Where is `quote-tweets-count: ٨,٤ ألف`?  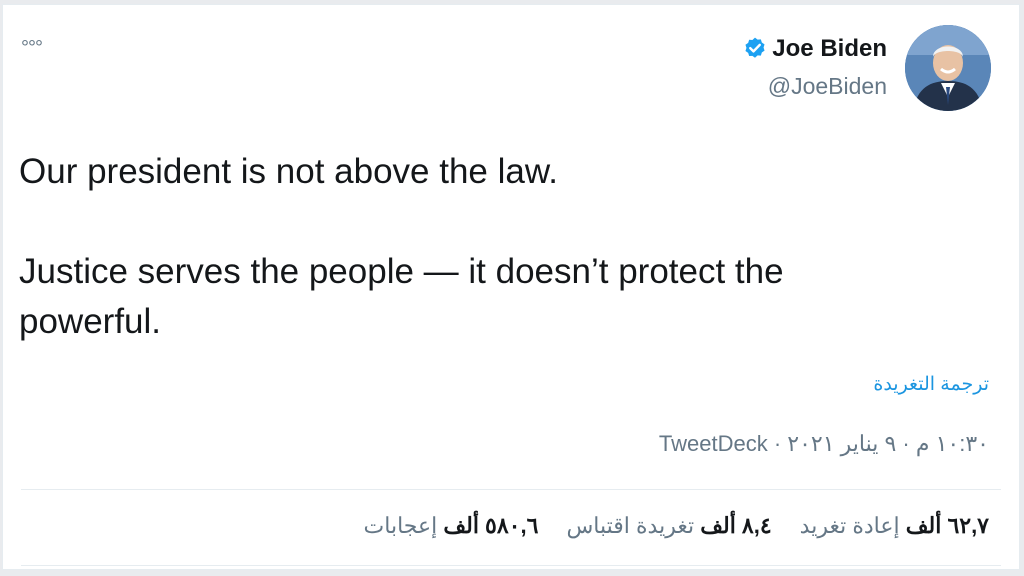 quote-tweets-count: ٨,٤ ألف is located at coordinates (736, 525).